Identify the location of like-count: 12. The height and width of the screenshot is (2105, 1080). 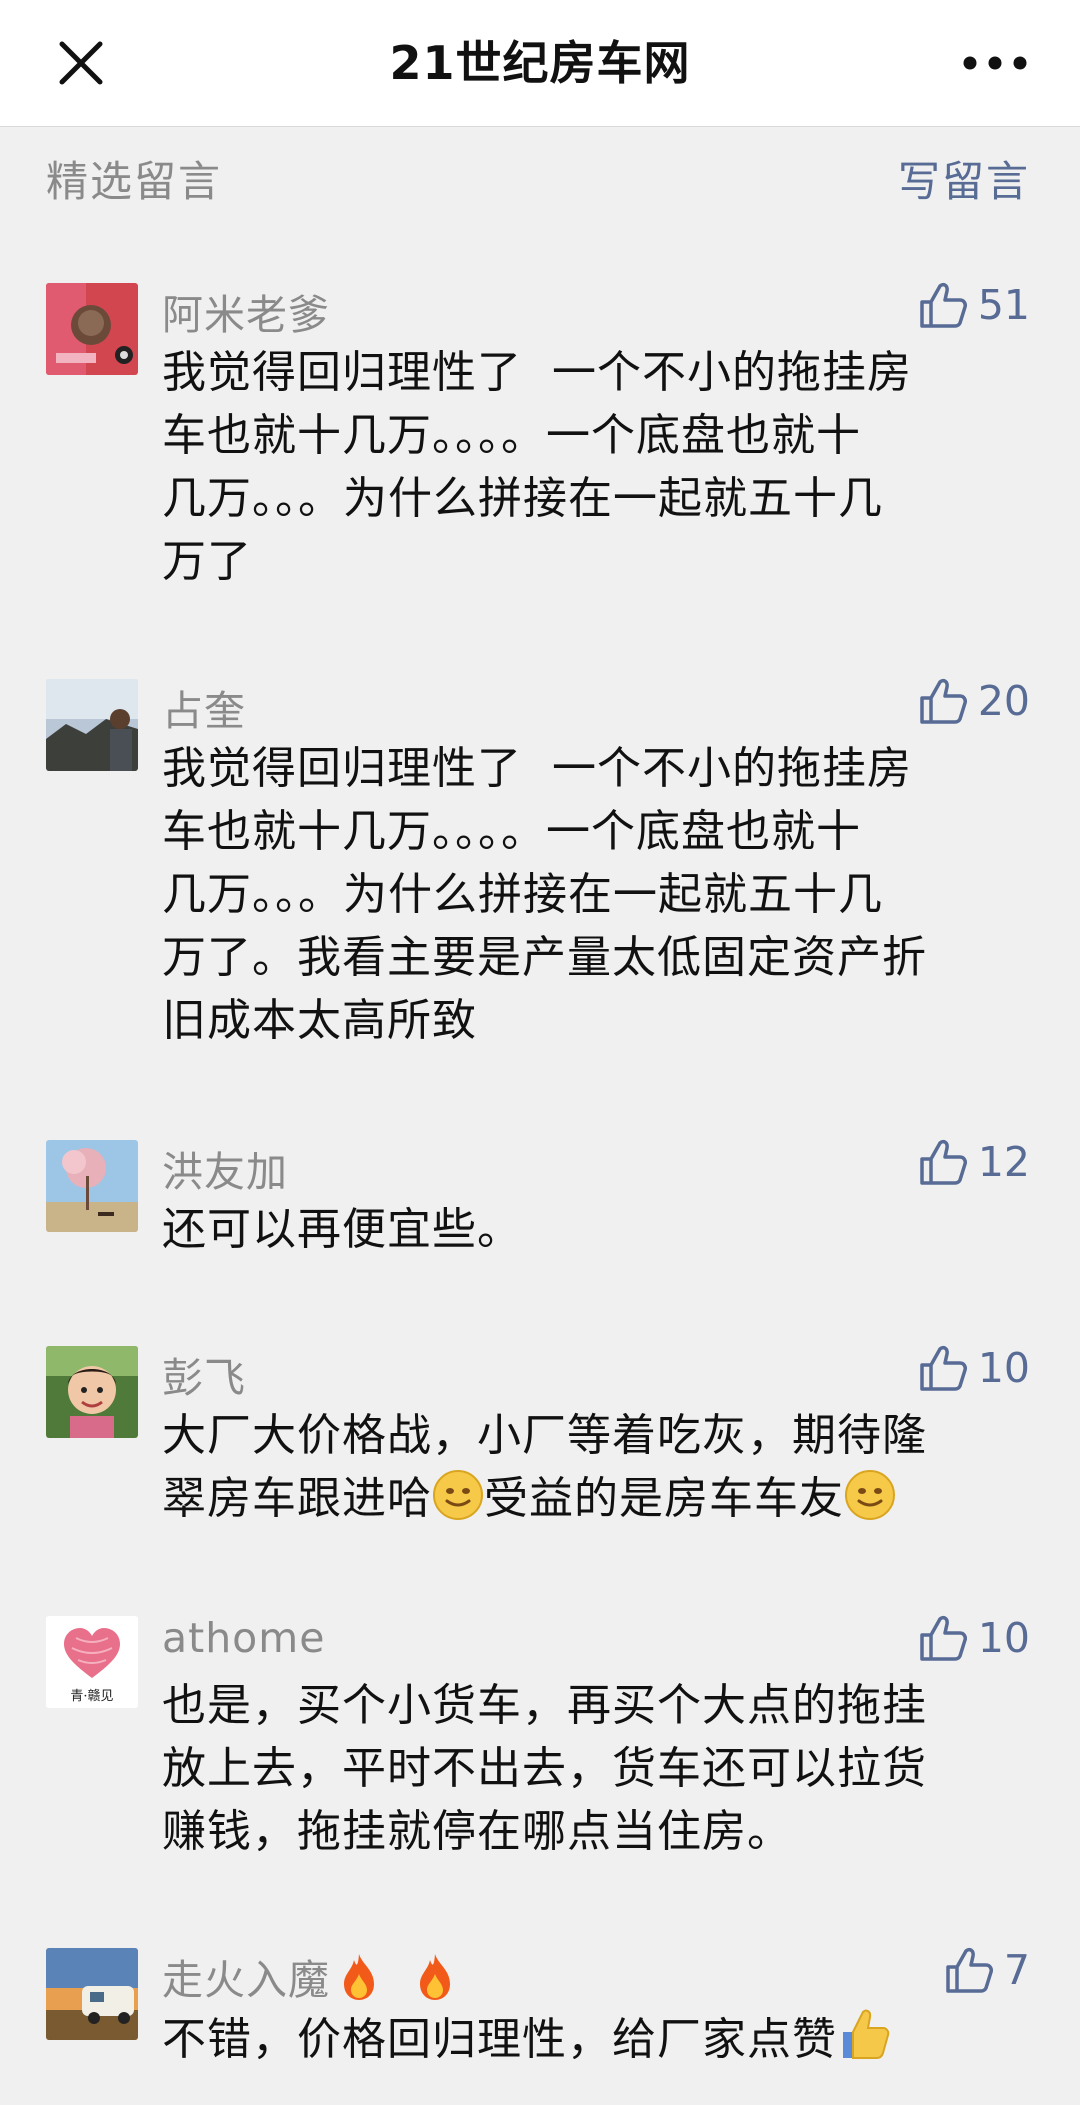
(1003, 1162).